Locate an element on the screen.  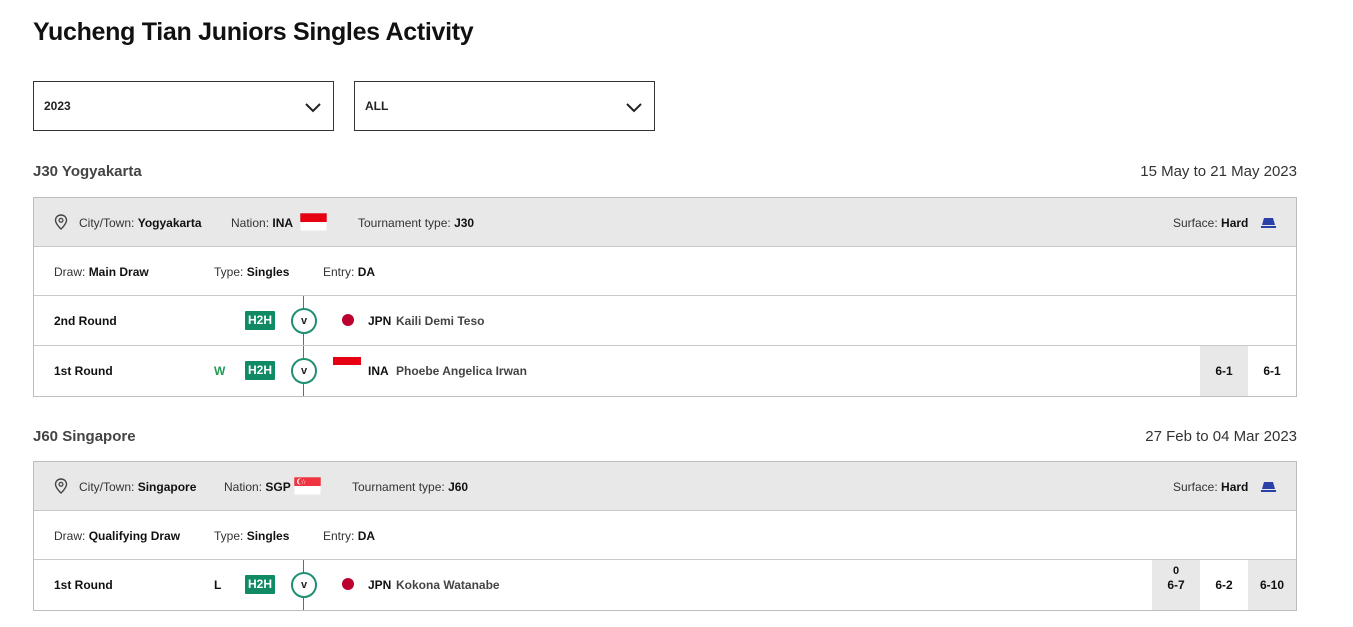
nation-value: INA is located at coordinates (283, 223).